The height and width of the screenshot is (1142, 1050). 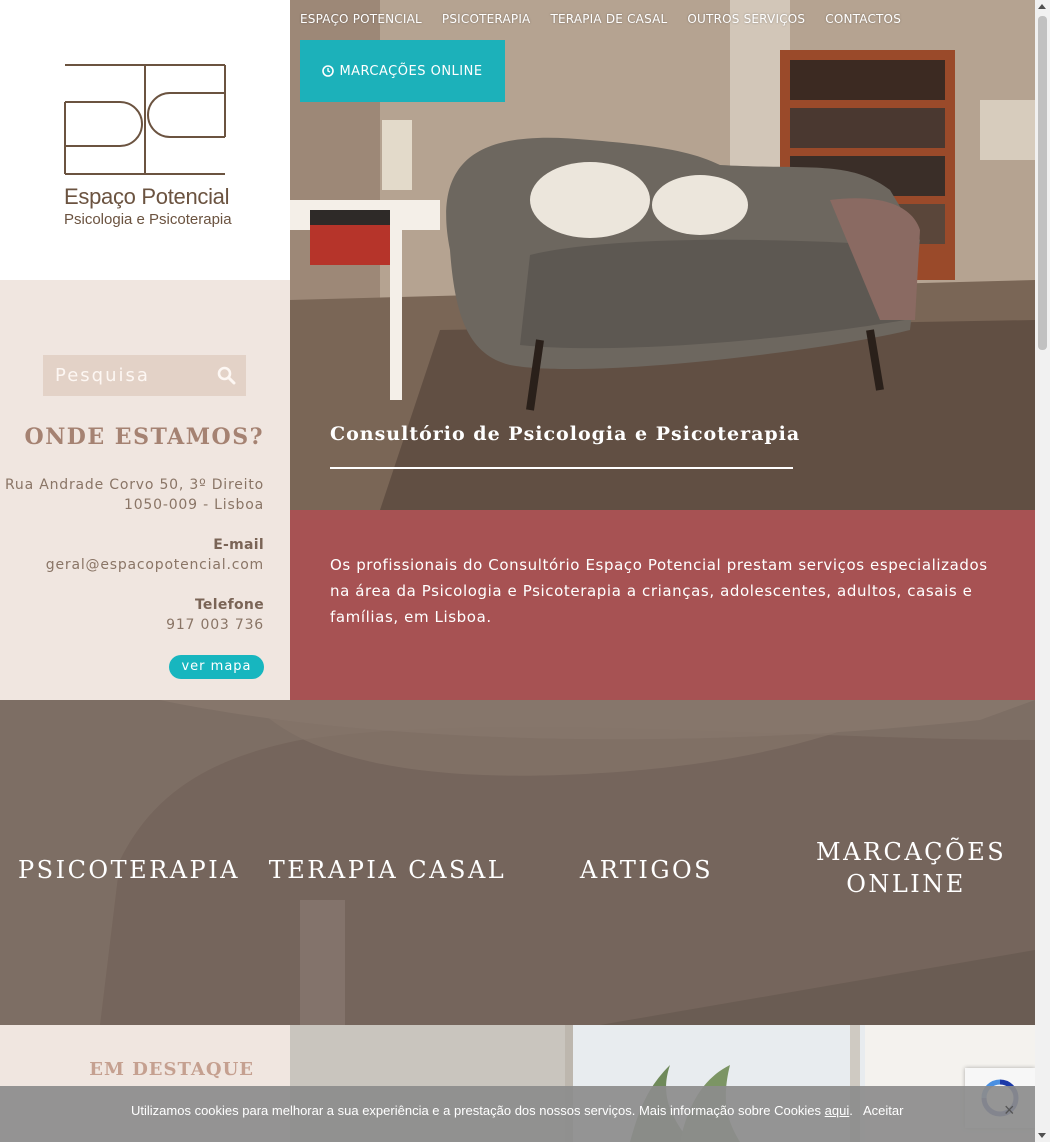 What do you see at coordinates (387, 870) in the screenshot?
I see `category-terapia-casal: TERAPIA CASAL` at bounding box center [387, 870].